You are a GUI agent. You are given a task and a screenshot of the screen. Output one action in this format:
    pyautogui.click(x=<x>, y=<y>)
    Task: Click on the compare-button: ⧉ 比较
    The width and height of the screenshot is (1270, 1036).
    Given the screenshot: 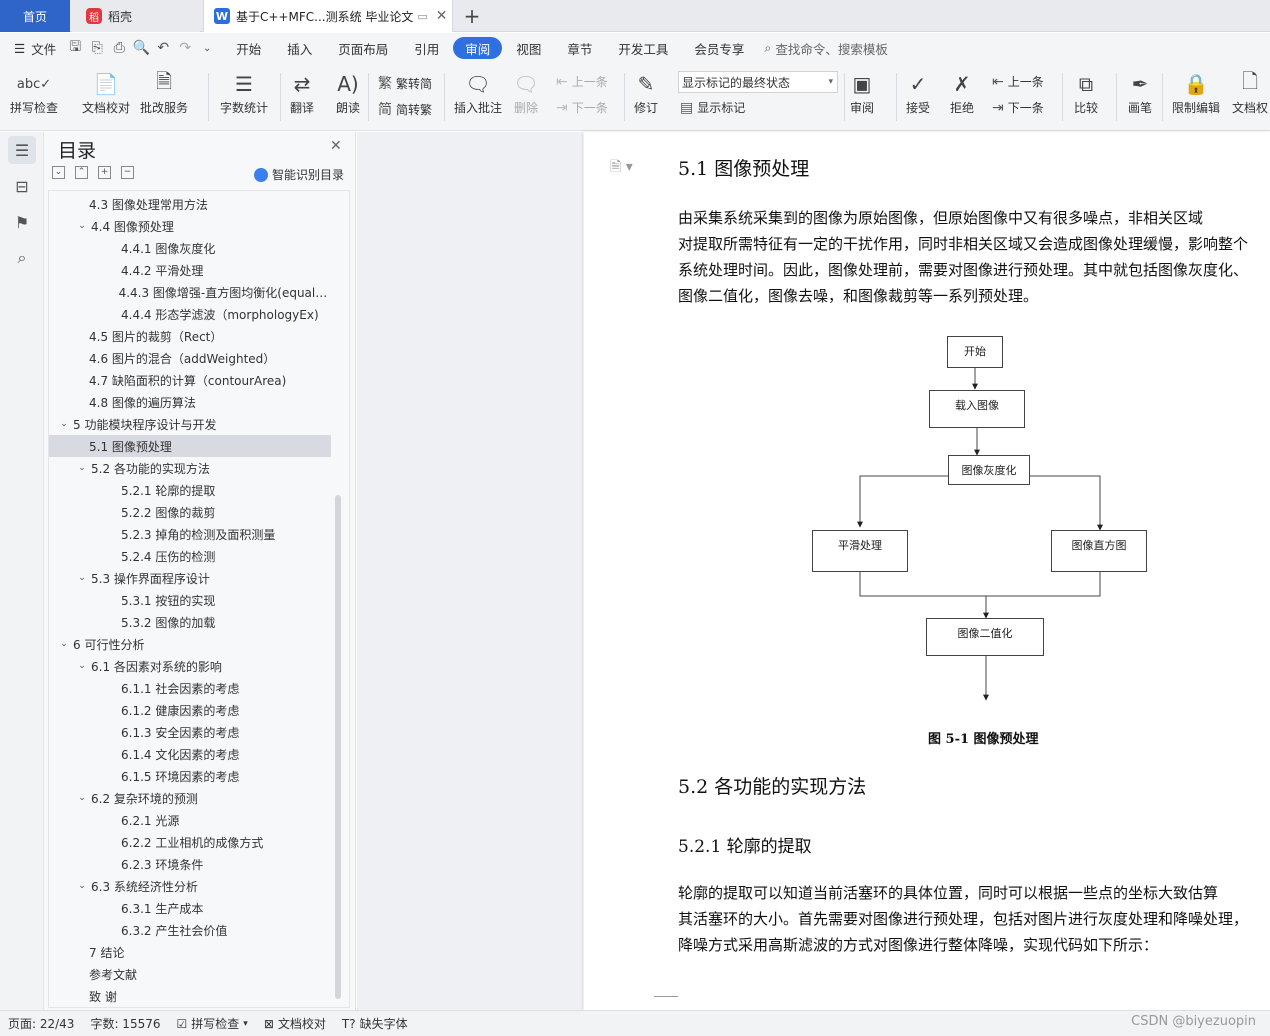 What is the action you would take?
    pyautogui.click(x=1086, y=92)
    